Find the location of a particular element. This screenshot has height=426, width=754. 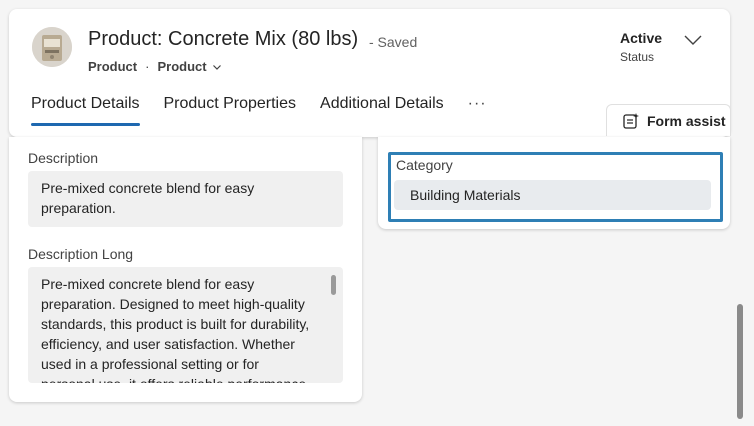

tab-product-details: Product Details is located at coordinates (85, 110).